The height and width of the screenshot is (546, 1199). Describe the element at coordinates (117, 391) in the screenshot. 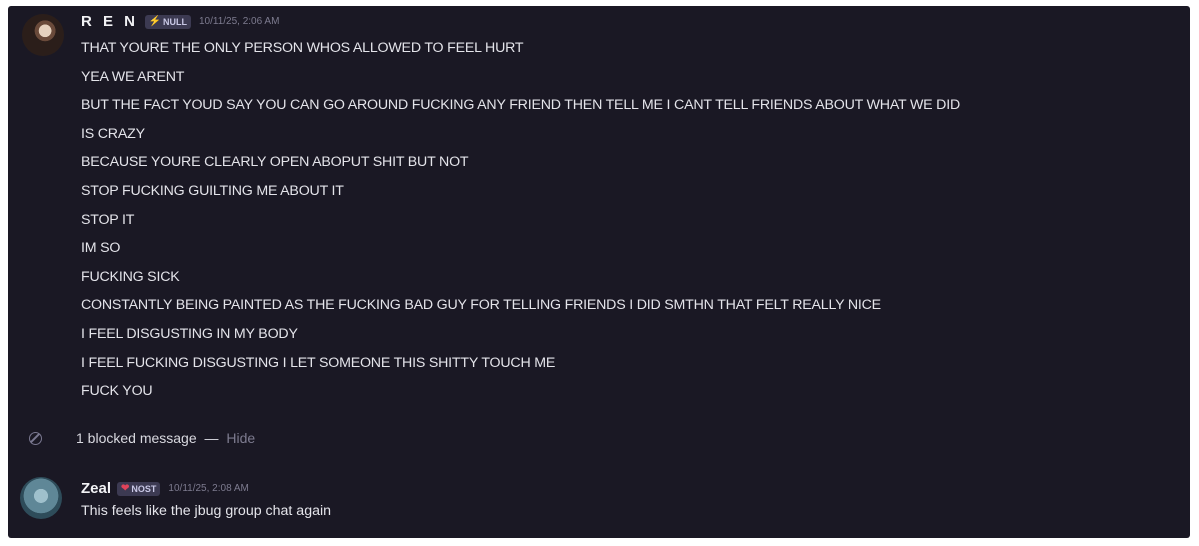

I see `message-line: FUCK YOU` at that location.